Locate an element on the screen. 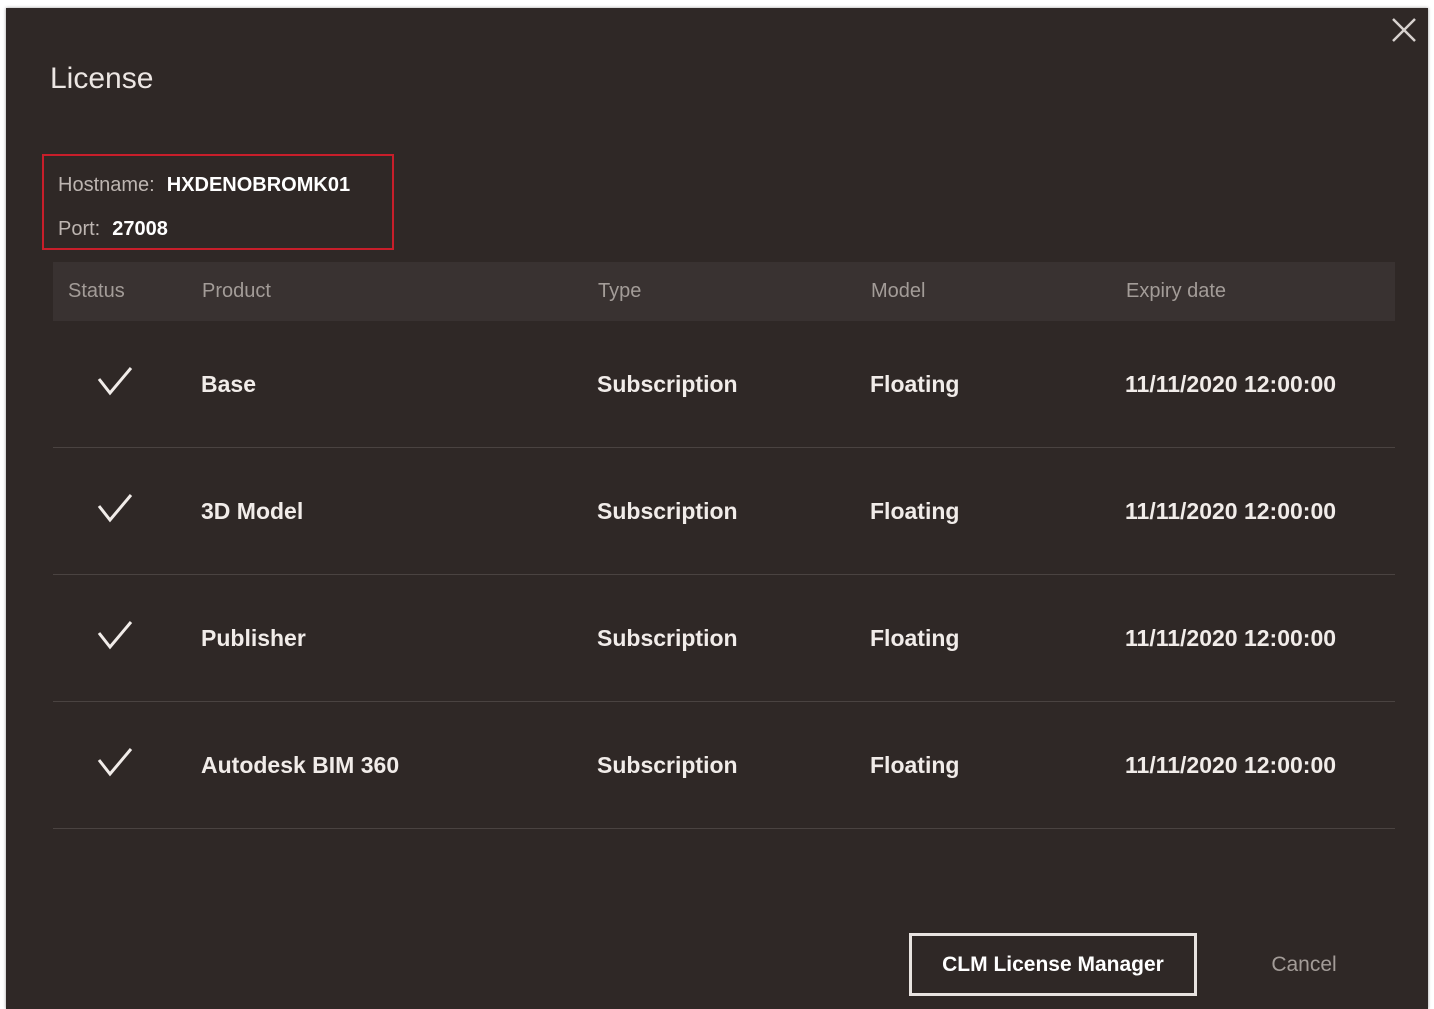 The width and height of the screenshot is (1434, 1009). header-model: Model is located at coordinates (898, 291).